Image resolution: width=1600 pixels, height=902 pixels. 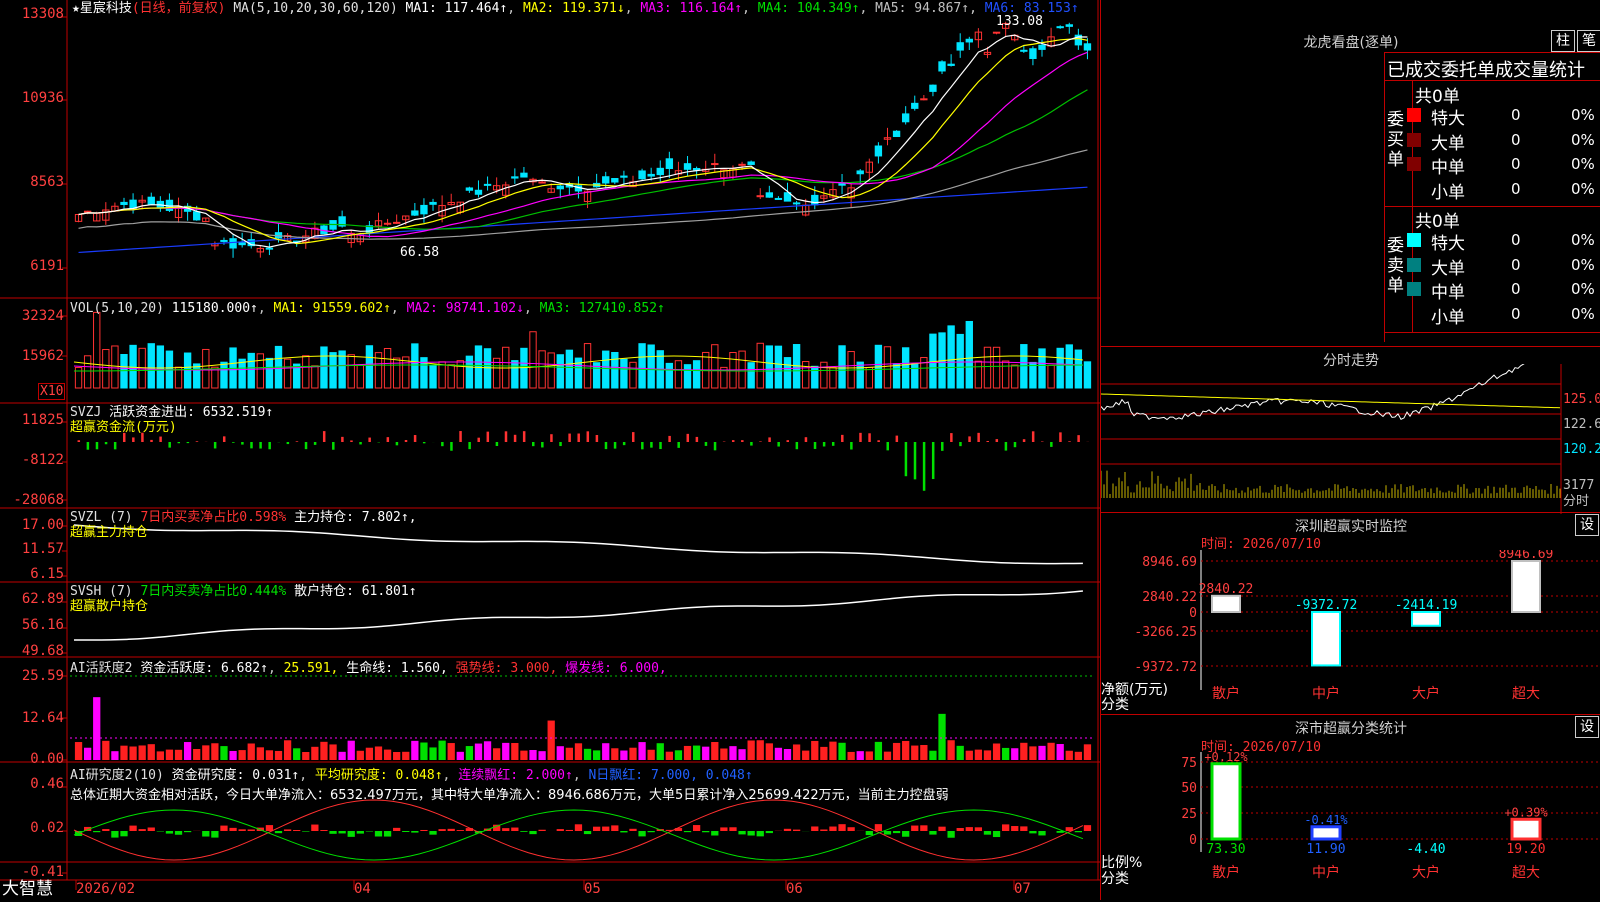 I want to click on monitor-category: 散户, so click(x=1226, y=693).